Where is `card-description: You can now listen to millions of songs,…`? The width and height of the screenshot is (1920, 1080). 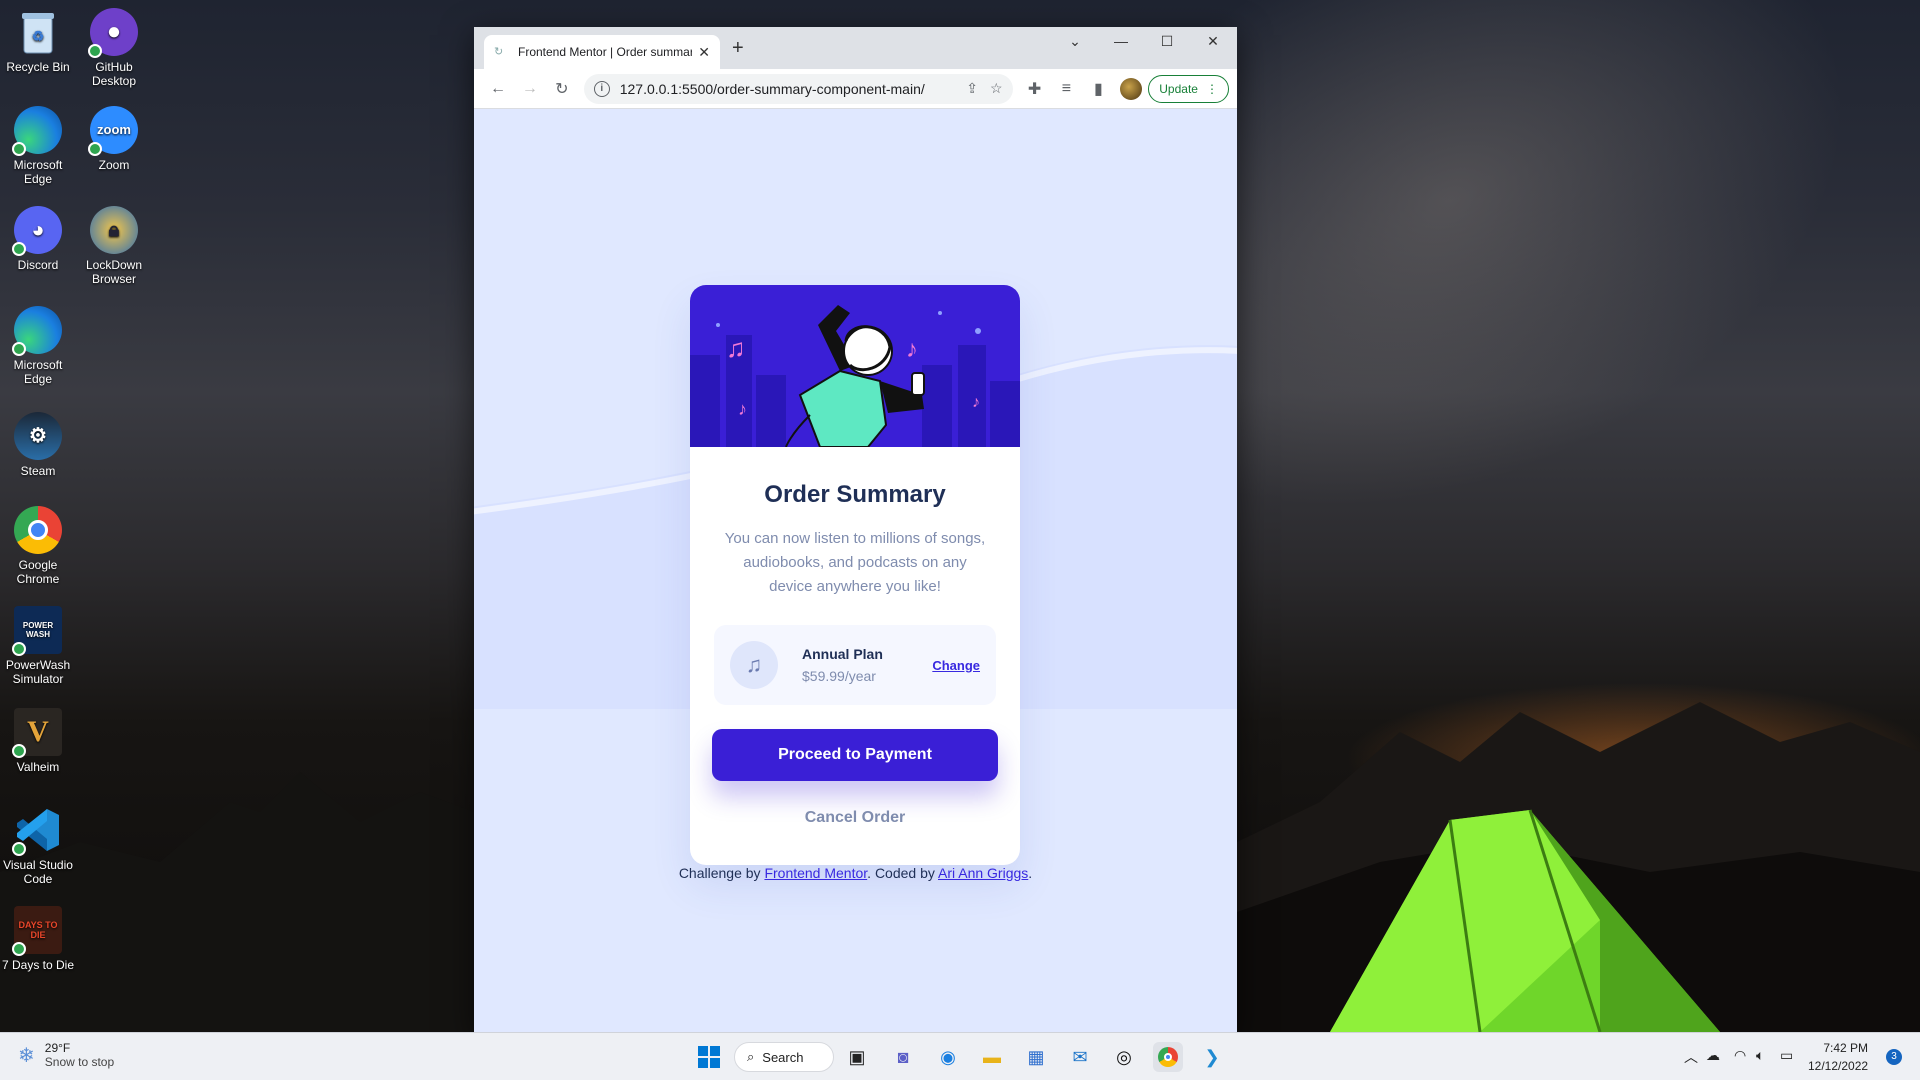
card-description: You can now listen to millions of songs,… is located at coordinates (855, 562).